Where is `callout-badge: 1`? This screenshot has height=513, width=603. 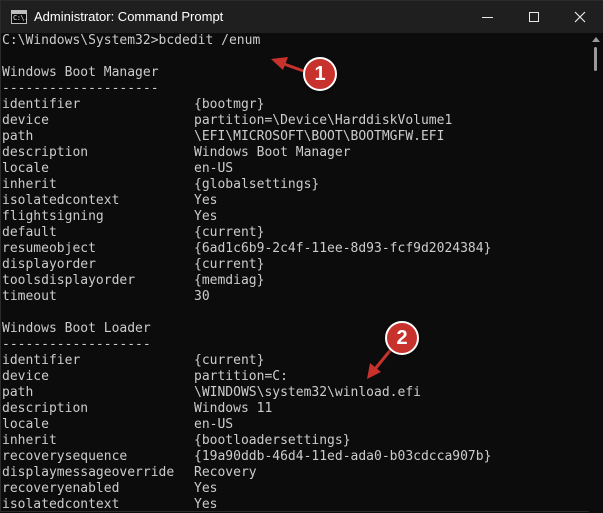
callout-badge: 1 is located at coordinates (320, 74).